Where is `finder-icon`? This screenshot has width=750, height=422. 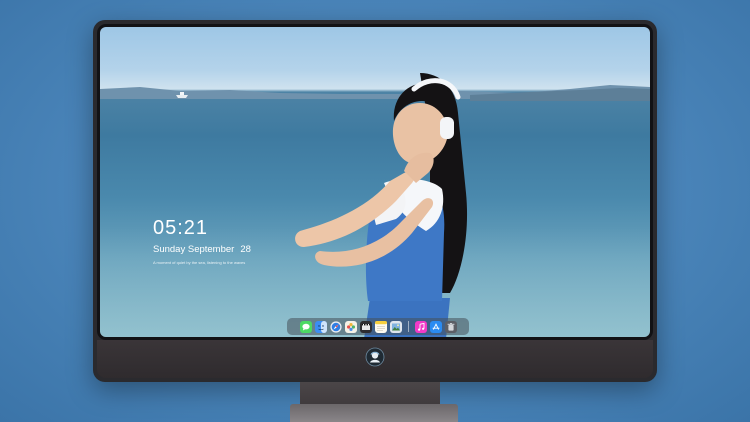 finder-icon is located at coordinates (320, 326).